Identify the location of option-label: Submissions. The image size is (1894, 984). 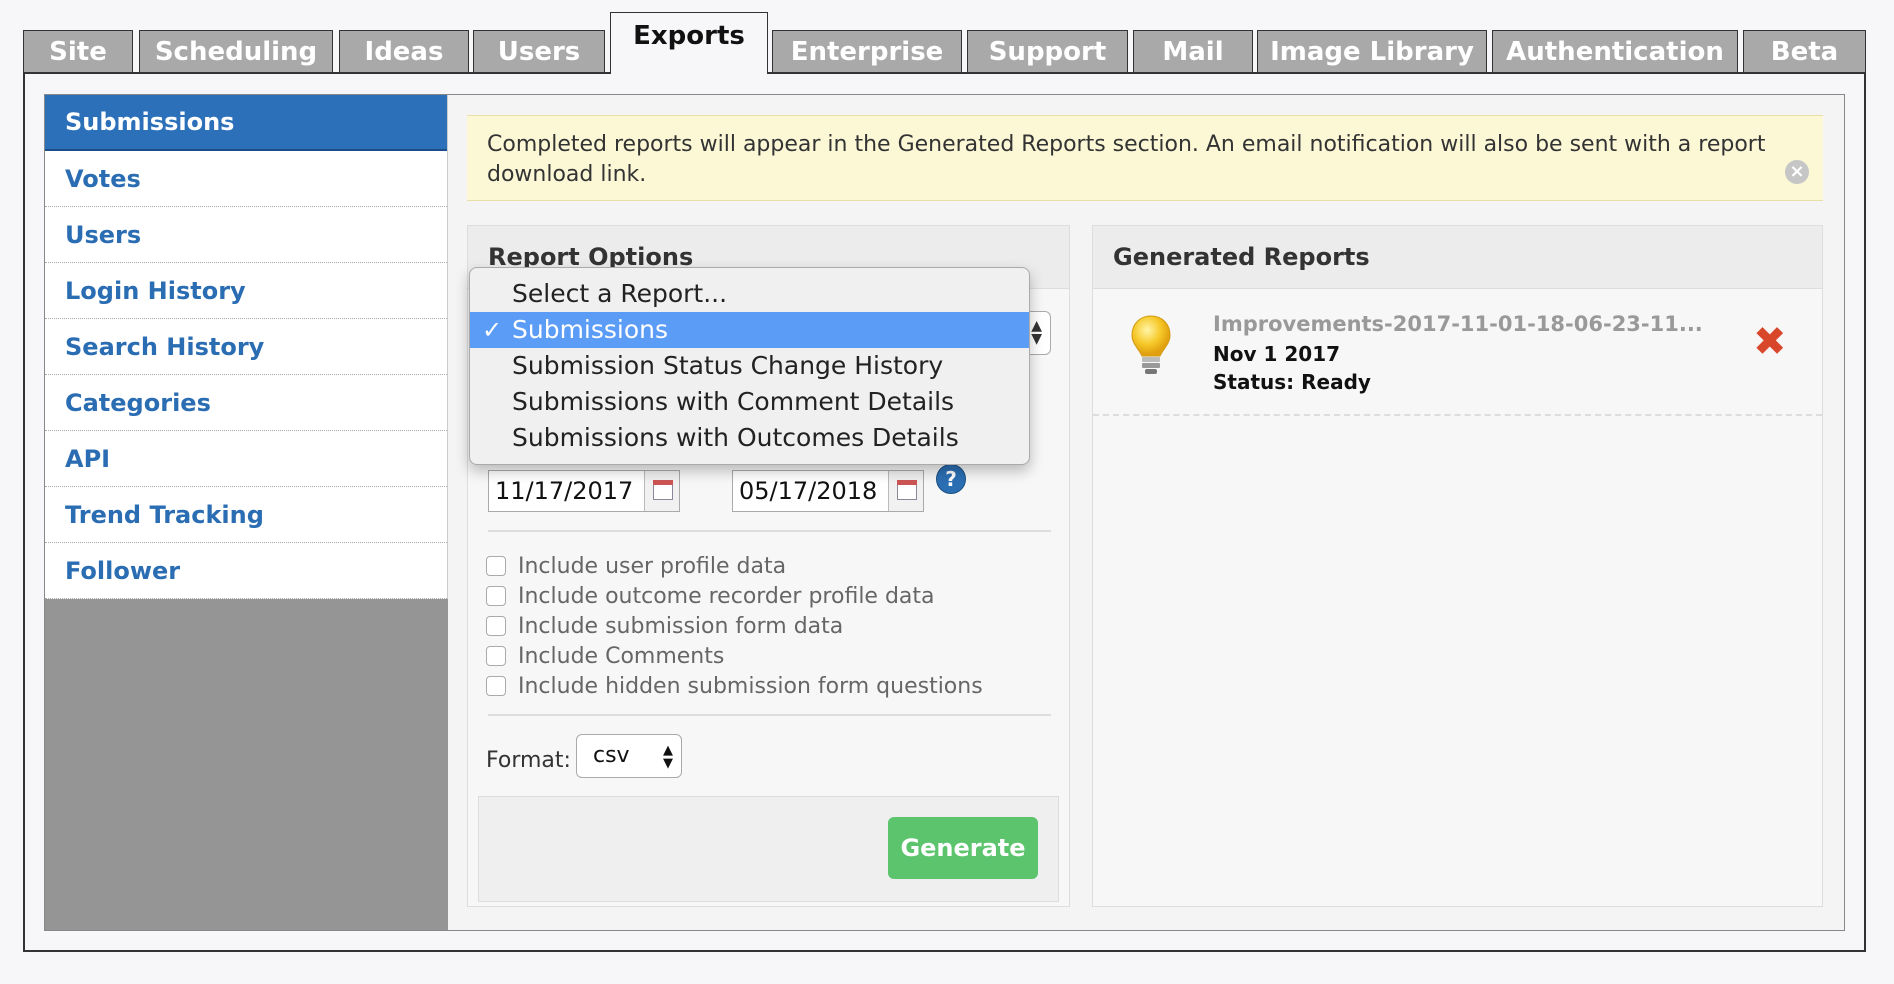
(590, 329).